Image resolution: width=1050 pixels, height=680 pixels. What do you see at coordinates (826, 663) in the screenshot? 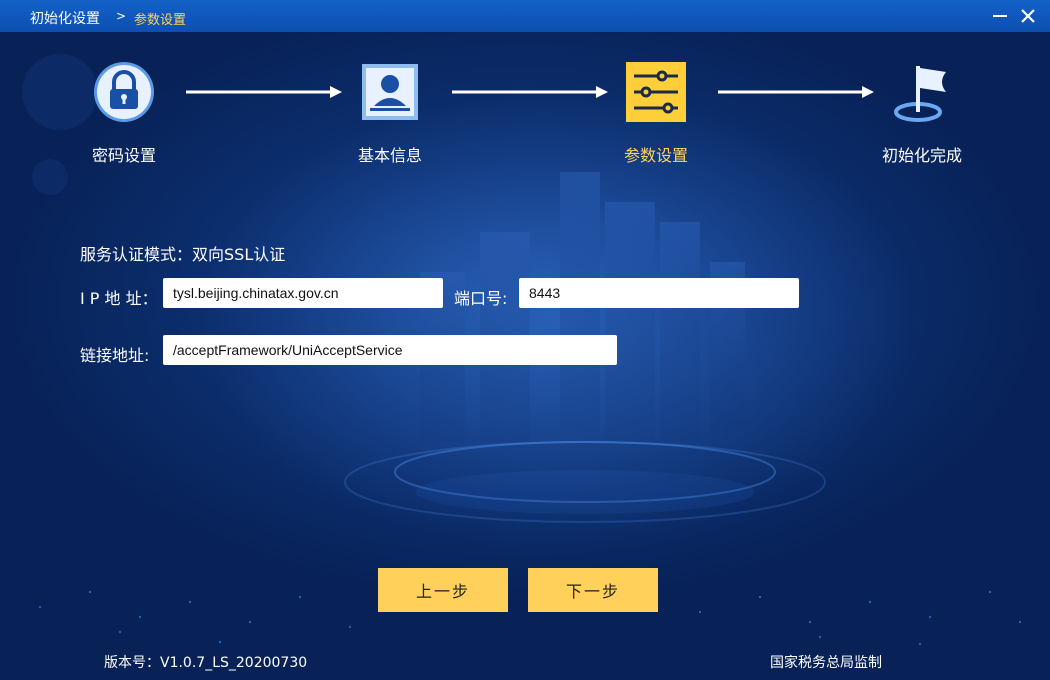
I see `supervisor-text: 国家税务总局监制` at bounding box center [826, 663].